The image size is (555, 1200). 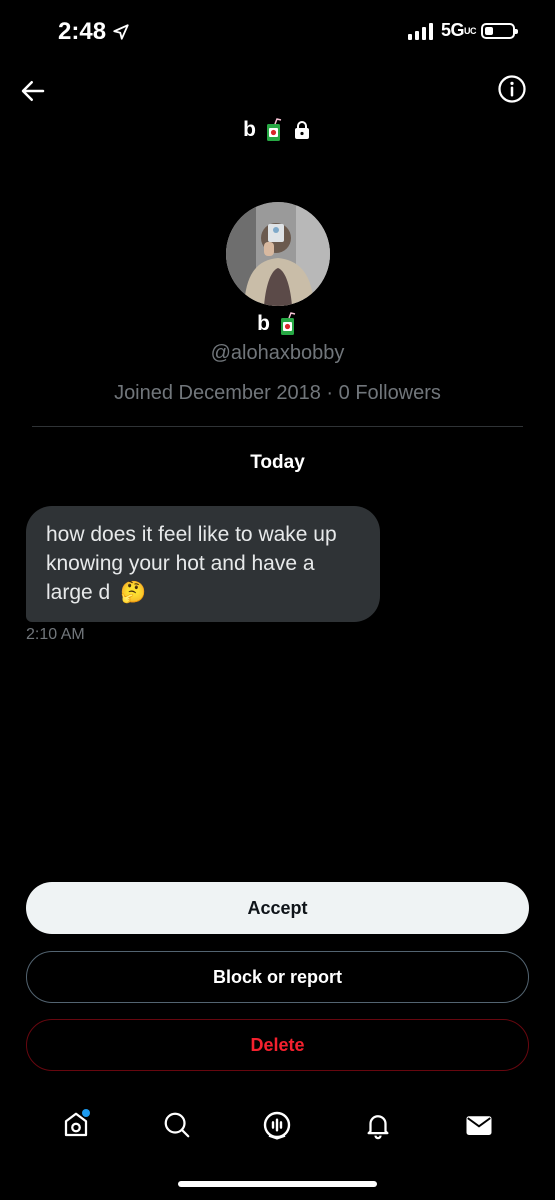 I want to click on day-label: Today, so click(x=277, y=462).